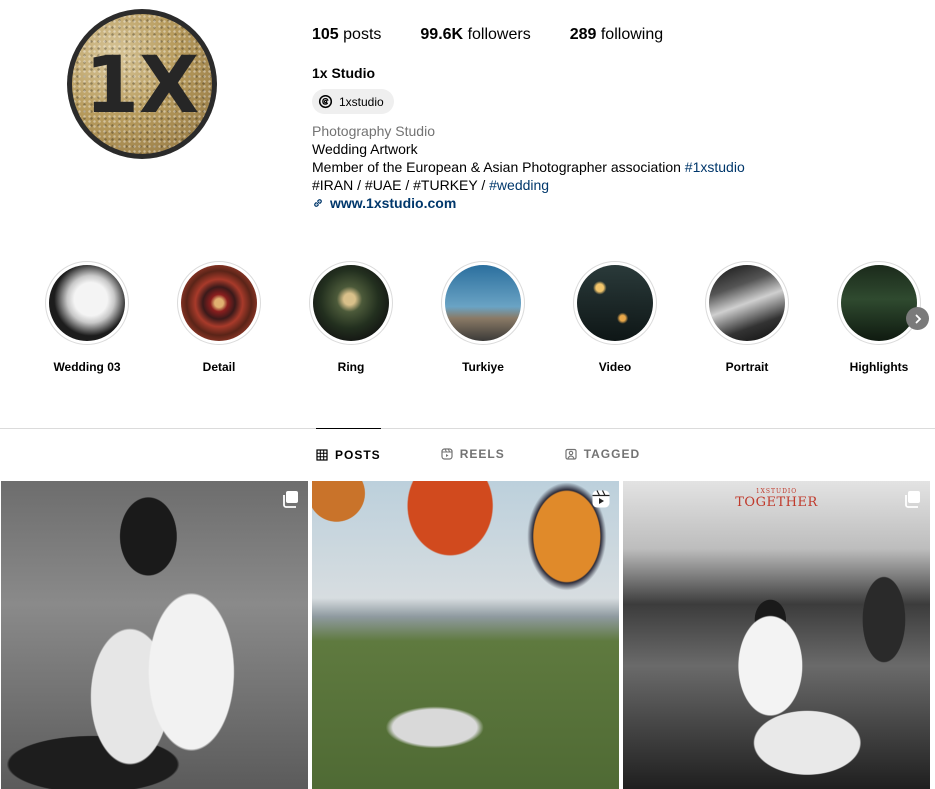  I want to click on highlight-label: Wedding 03, so click(87, 367).